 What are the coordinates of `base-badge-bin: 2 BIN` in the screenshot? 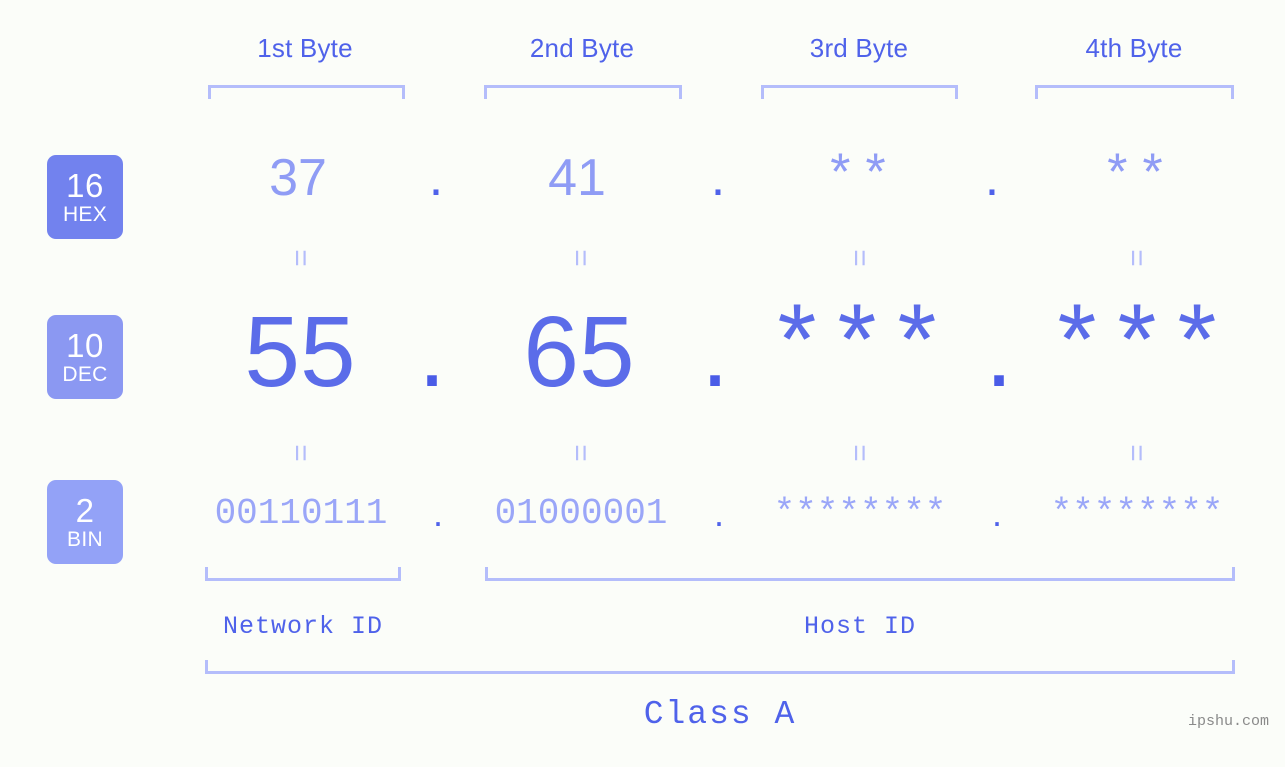 It's located at (85, 522).